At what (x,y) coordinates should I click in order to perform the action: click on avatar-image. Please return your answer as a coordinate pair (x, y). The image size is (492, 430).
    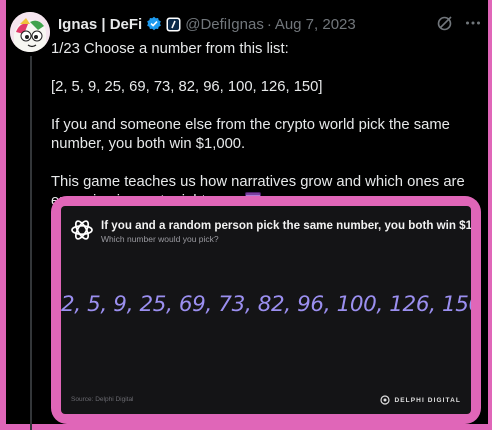
    Looking at the image, I should click on (30, 32).